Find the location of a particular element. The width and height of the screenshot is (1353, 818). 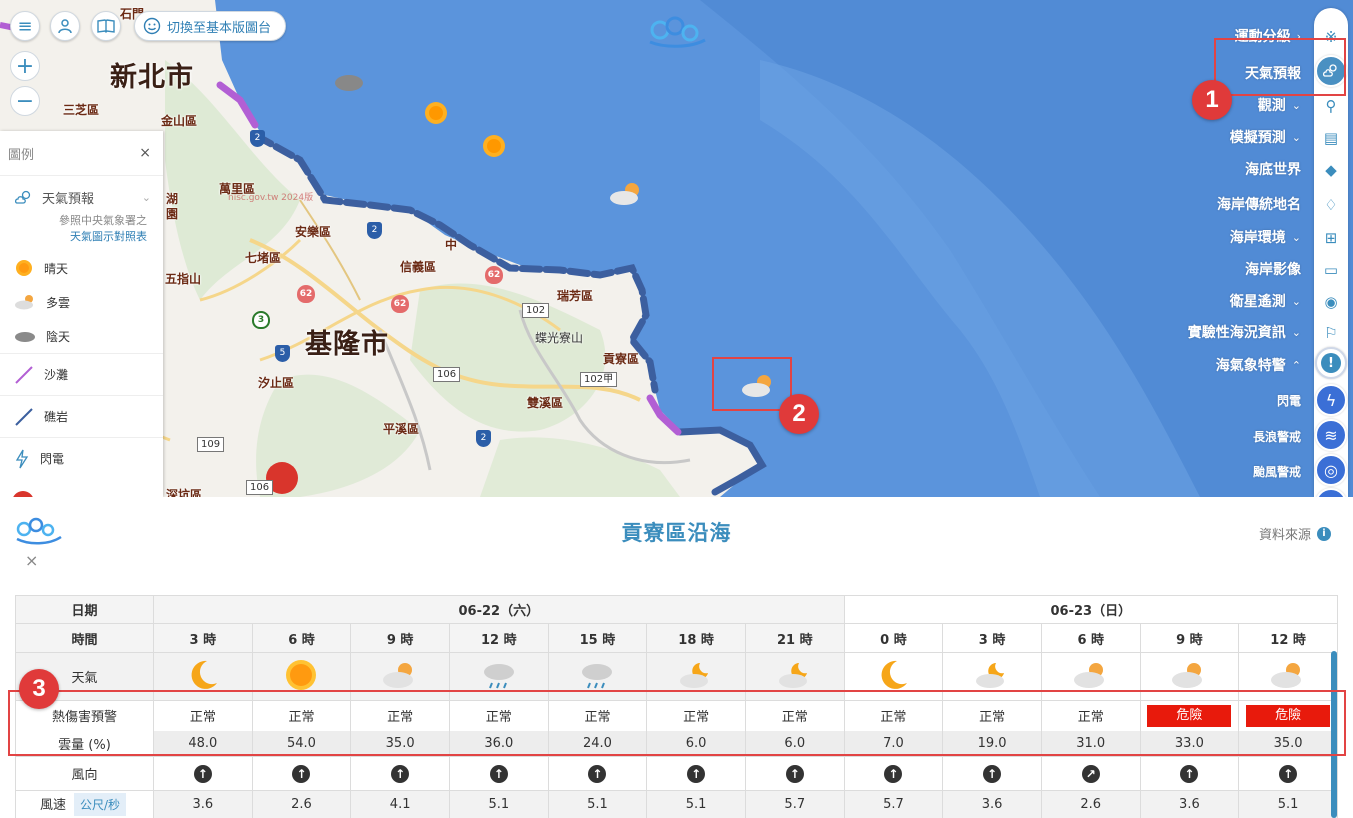

menu-item-swell: 長浪警戒 is located at coordinates (1277, 436).